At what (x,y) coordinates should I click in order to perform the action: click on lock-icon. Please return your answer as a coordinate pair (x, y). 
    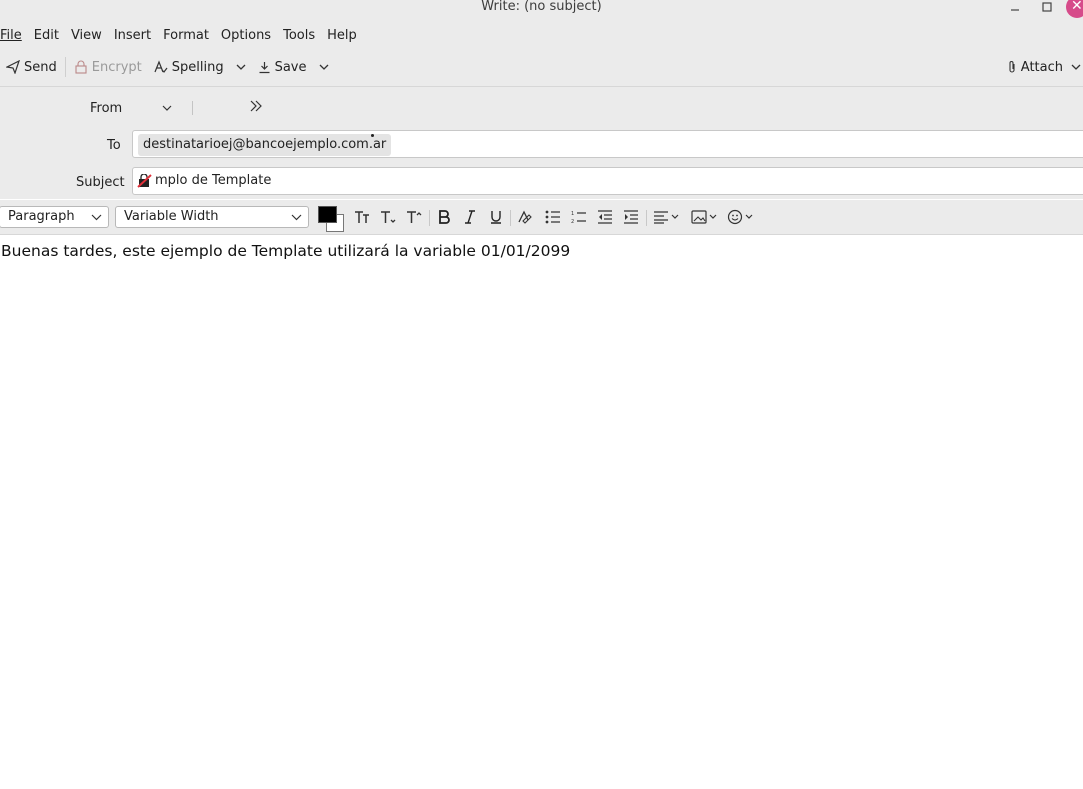
    Looking at the image, I should click on (81, 67).